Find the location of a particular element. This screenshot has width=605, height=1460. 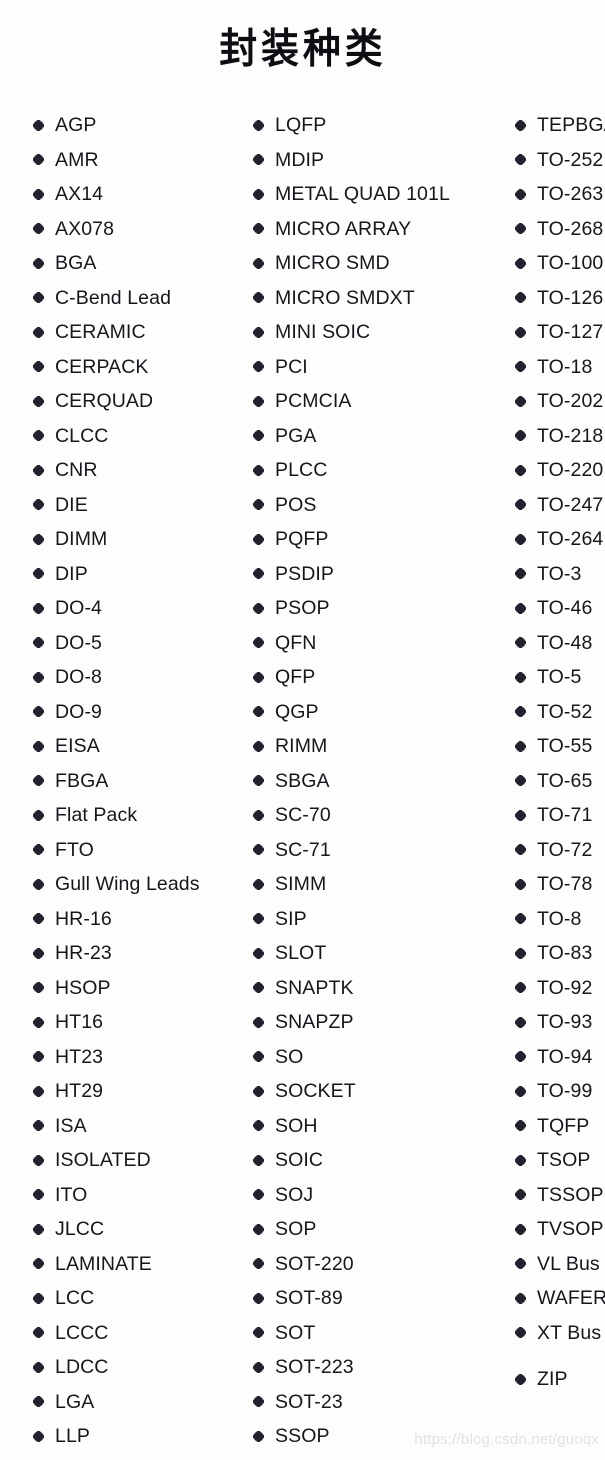

package-type-item: RIMM is located at coordinates (374, 746).